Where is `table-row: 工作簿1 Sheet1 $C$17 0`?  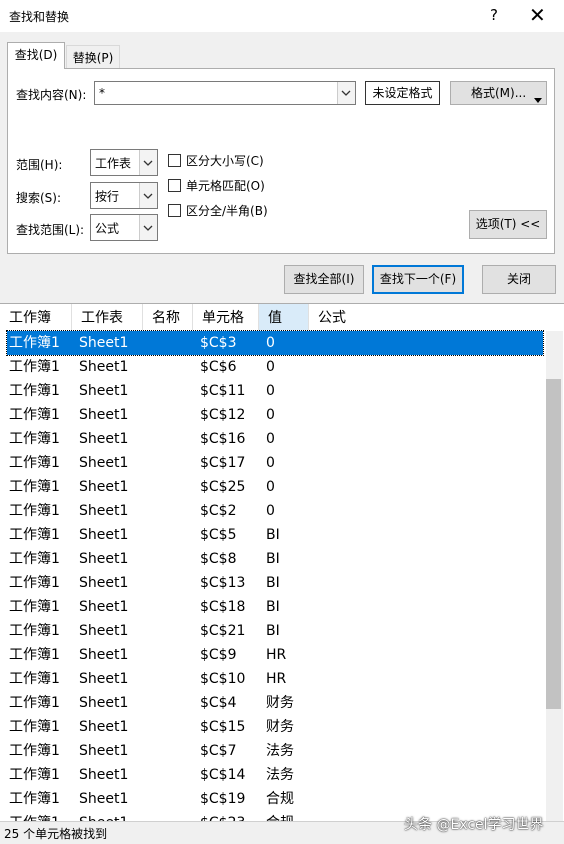 table-row: 工作簿1 Sheet1 $C$17 0 is located at coordinates (273, 463).